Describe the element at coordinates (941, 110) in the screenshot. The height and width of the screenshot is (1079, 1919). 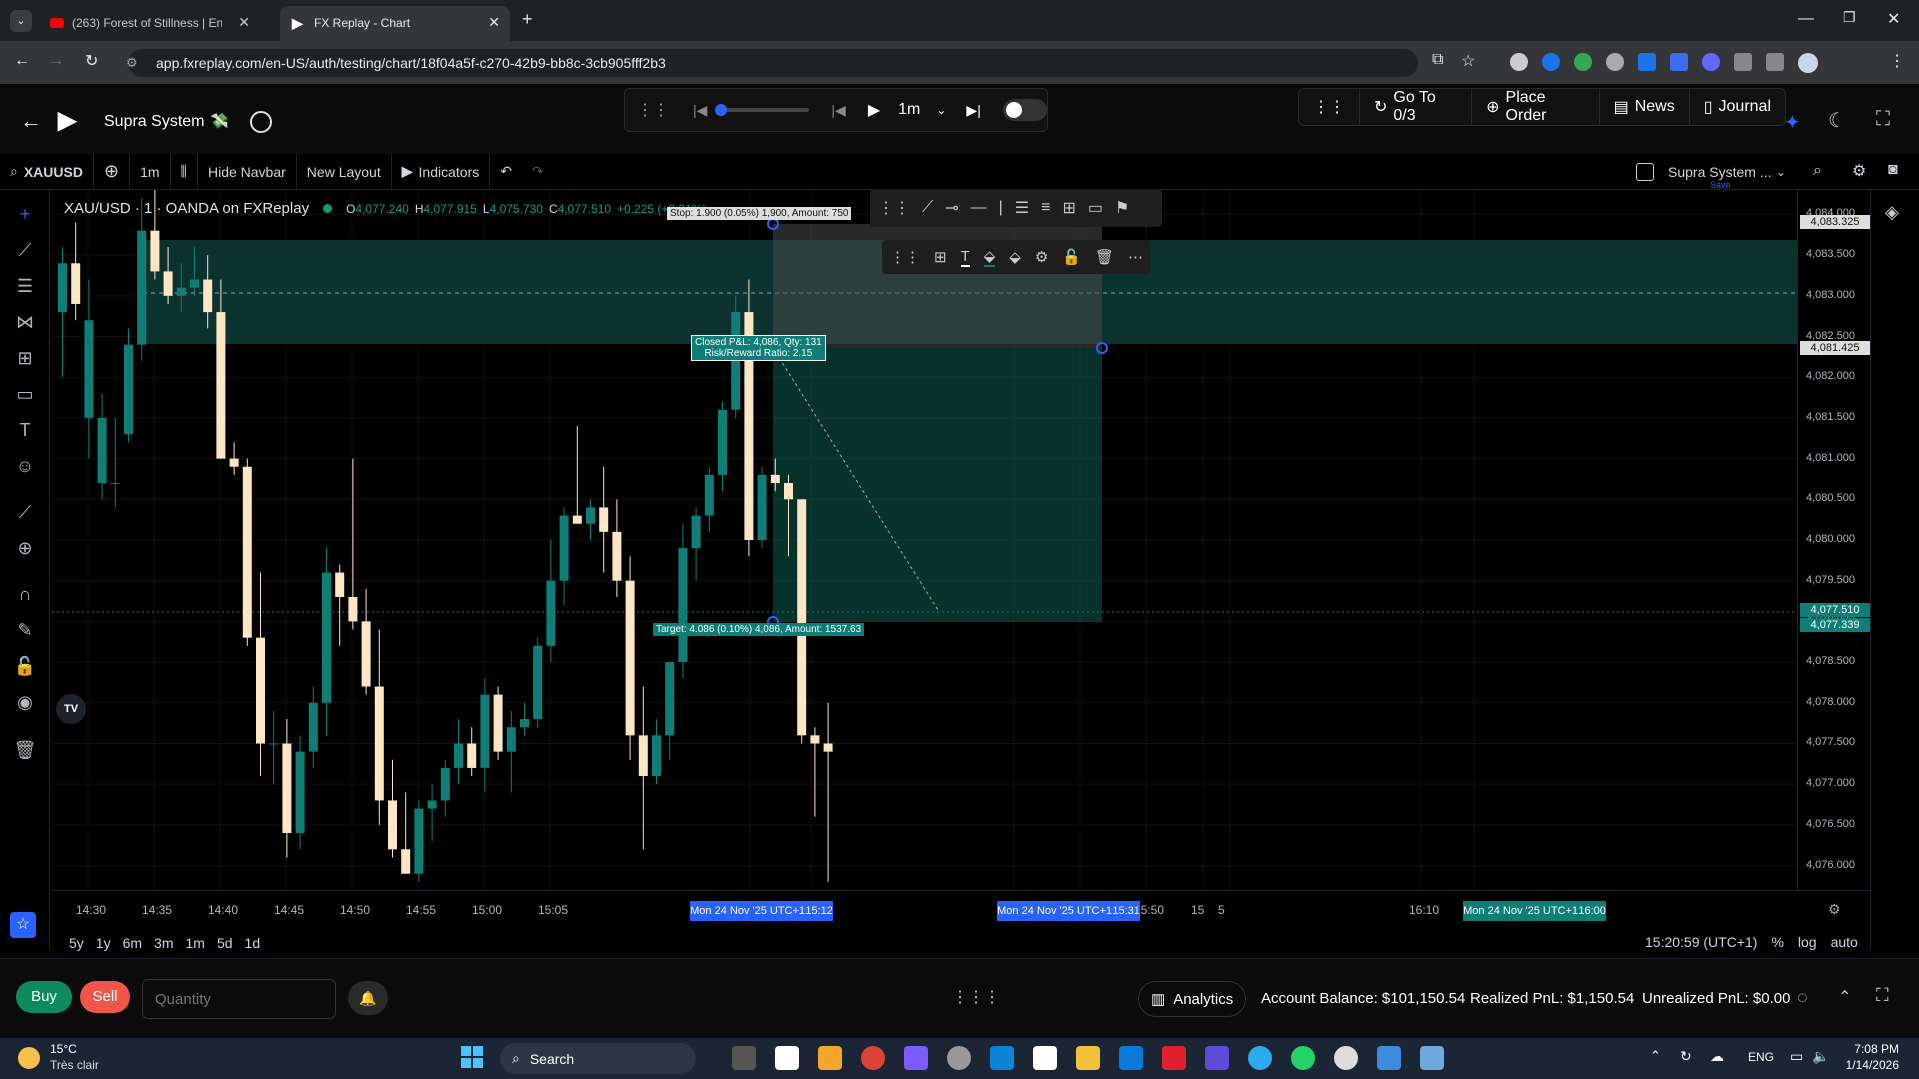
I see `chevron-down-icon: ⌄` at that location.